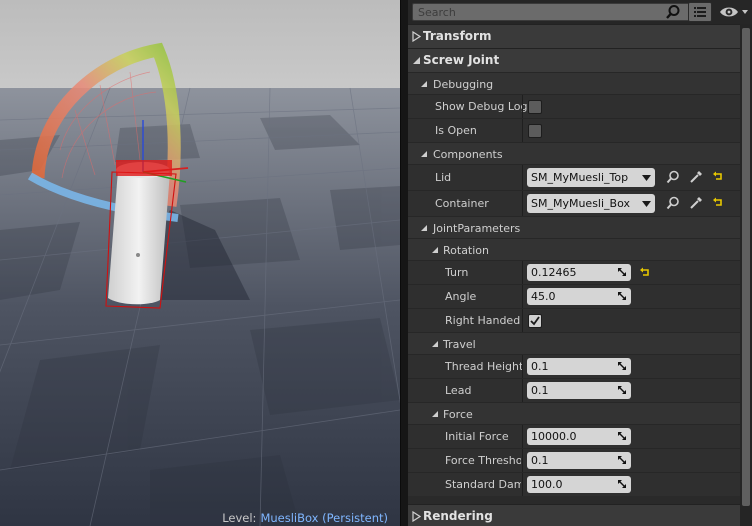 The width and height of the screenshot is (752, 526). Describe the element at coordinates (574, 60) in the screenshot. I see `category-screw-joint: Screw Joint` at that location.